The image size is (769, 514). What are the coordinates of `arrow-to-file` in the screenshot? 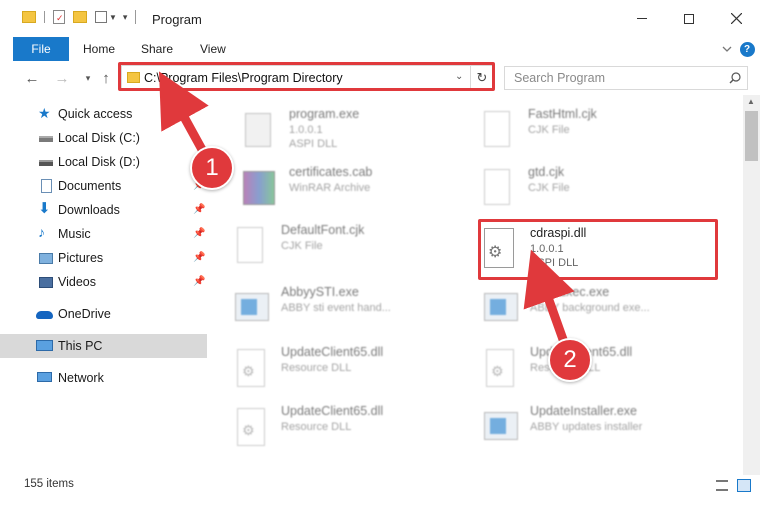 It's located at (549, 299).